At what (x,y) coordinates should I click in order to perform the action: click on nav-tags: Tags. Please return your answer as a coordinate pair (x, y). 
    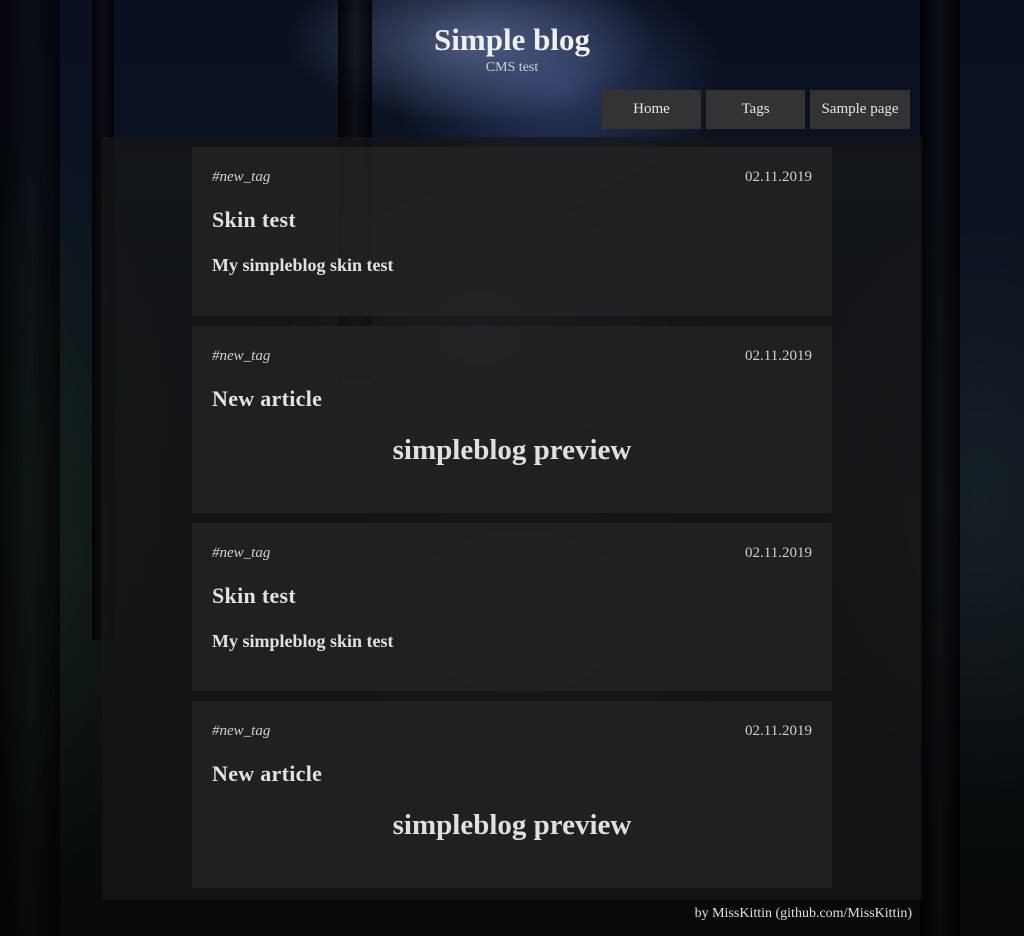
    Looking at the image, I should click on (755, 109).